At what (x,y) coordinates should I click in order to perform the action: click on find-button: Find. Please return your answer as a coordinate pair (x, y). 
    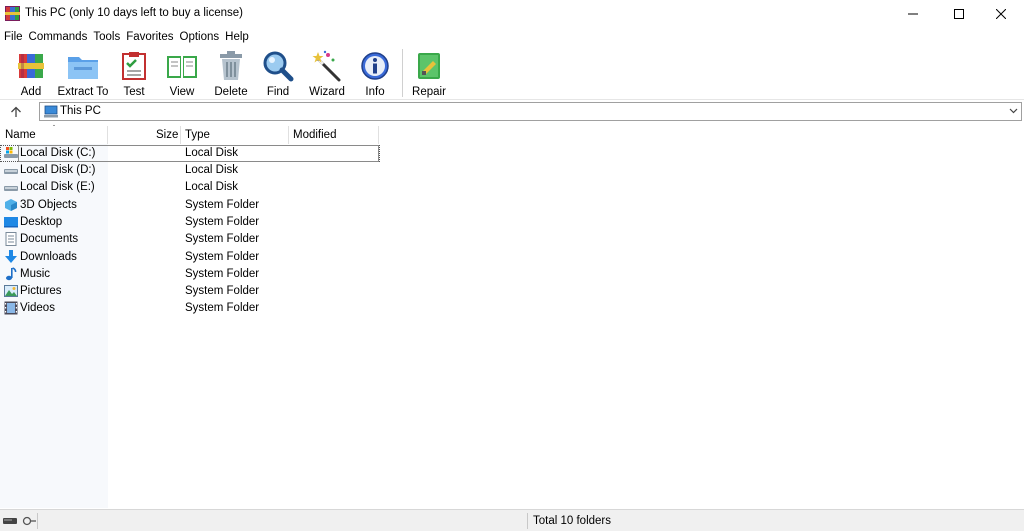
    Looking at the image, I should click on (278, 73).